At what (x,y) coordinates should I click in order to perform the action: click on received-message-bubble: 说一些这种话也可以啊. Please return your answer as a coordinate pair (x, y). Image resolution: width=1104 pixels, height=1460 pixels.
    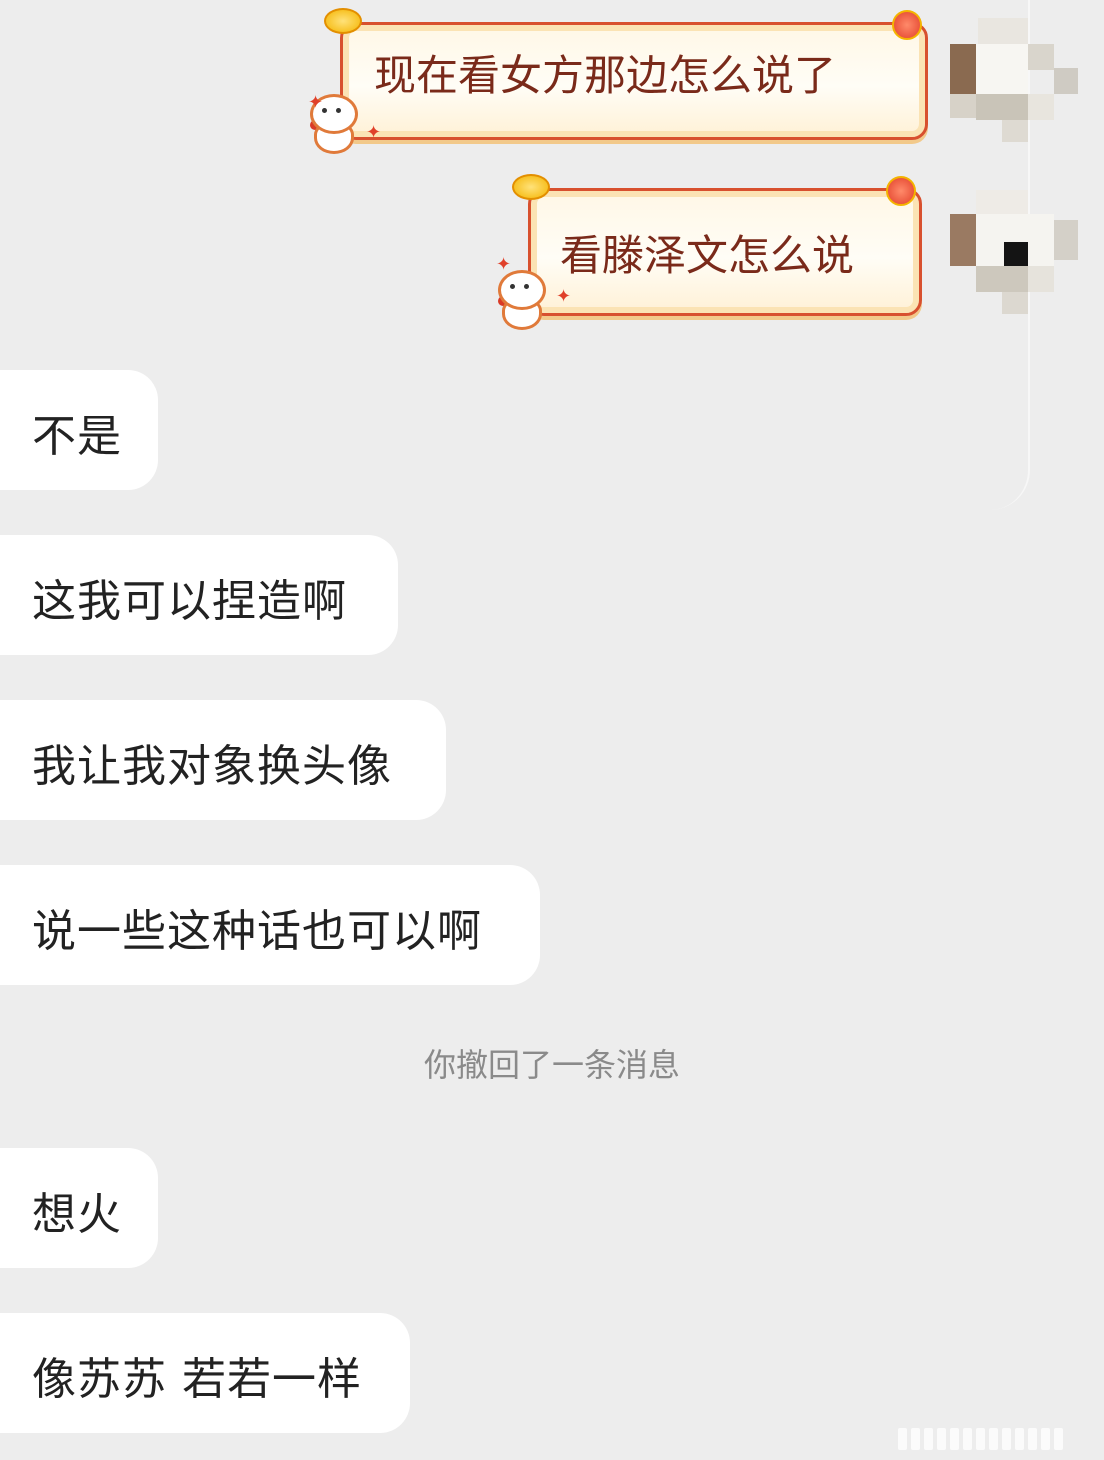
    Looking at the image, I should click on (270, 925).